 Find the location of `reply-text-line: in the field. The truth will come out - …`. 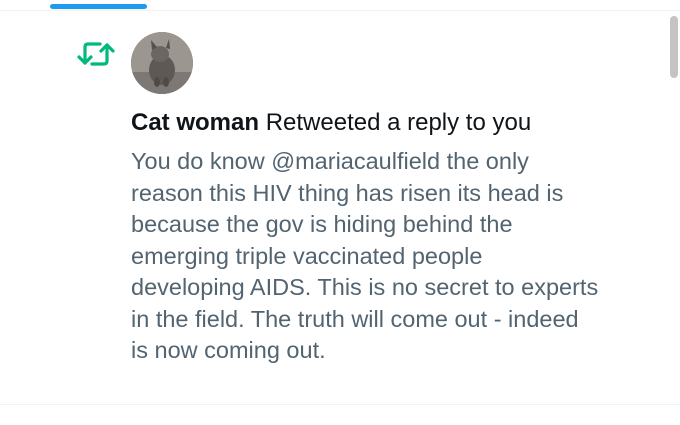

reply-text-line: in the field. The truth will come out - … is located at coordinates (355, 318).